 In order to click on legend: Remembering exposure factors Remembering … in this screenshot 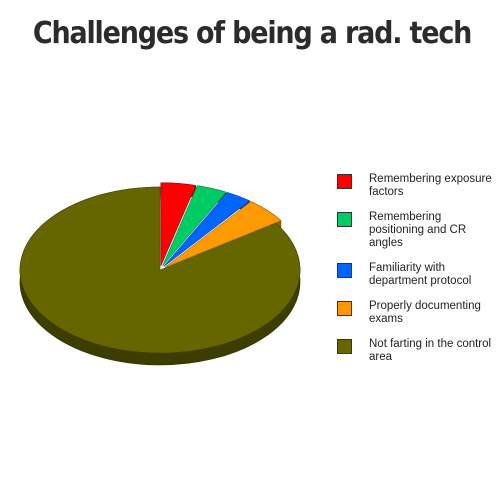, I will do `click(417, 274)`.